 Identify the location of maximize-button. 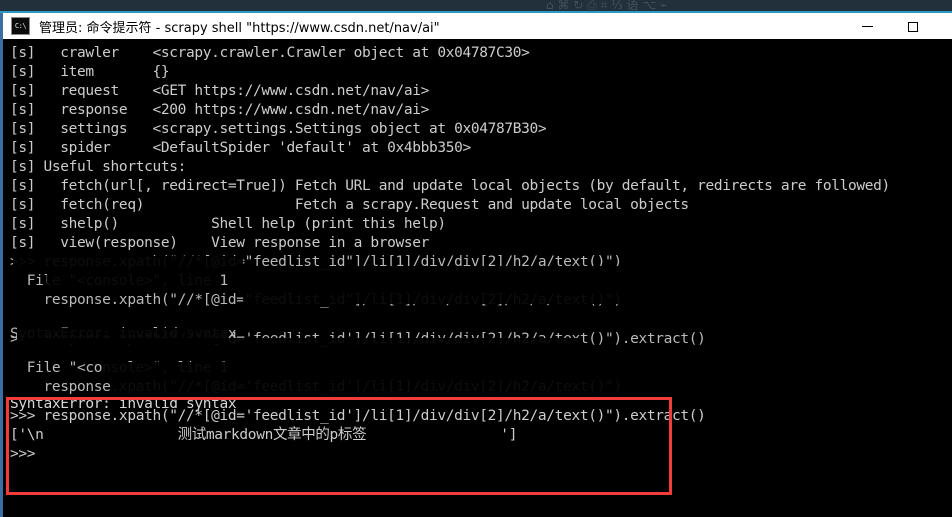
(913, 26).